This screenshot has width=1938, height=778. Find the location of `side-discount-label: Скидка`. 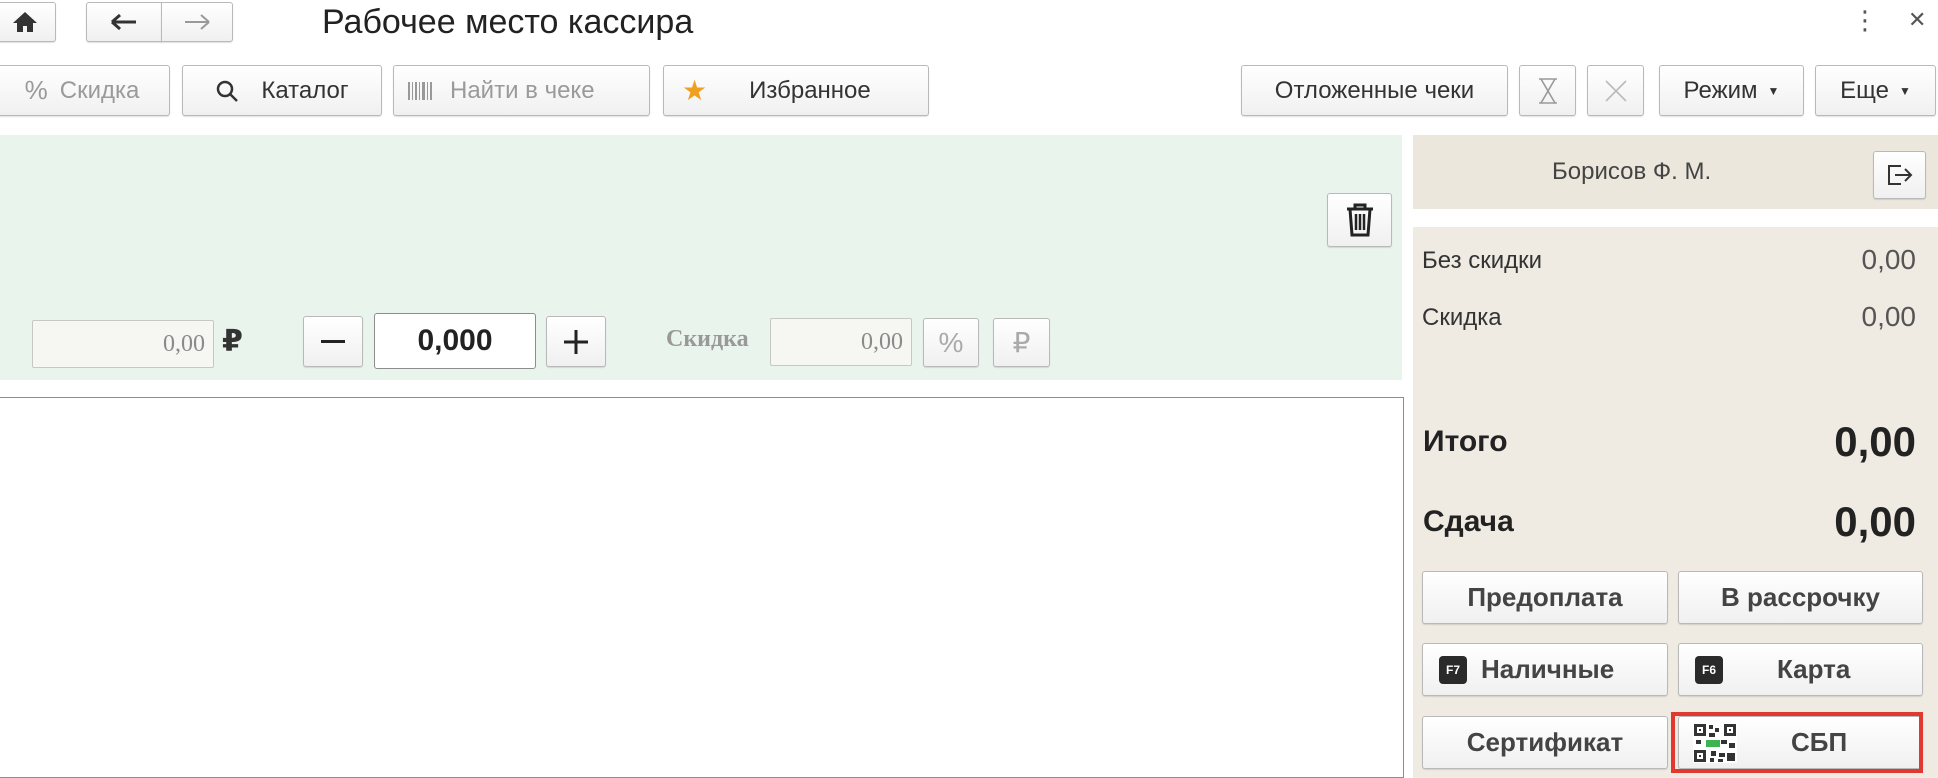

side-discount-label: Скидка is located at coordinates (1462, 317).